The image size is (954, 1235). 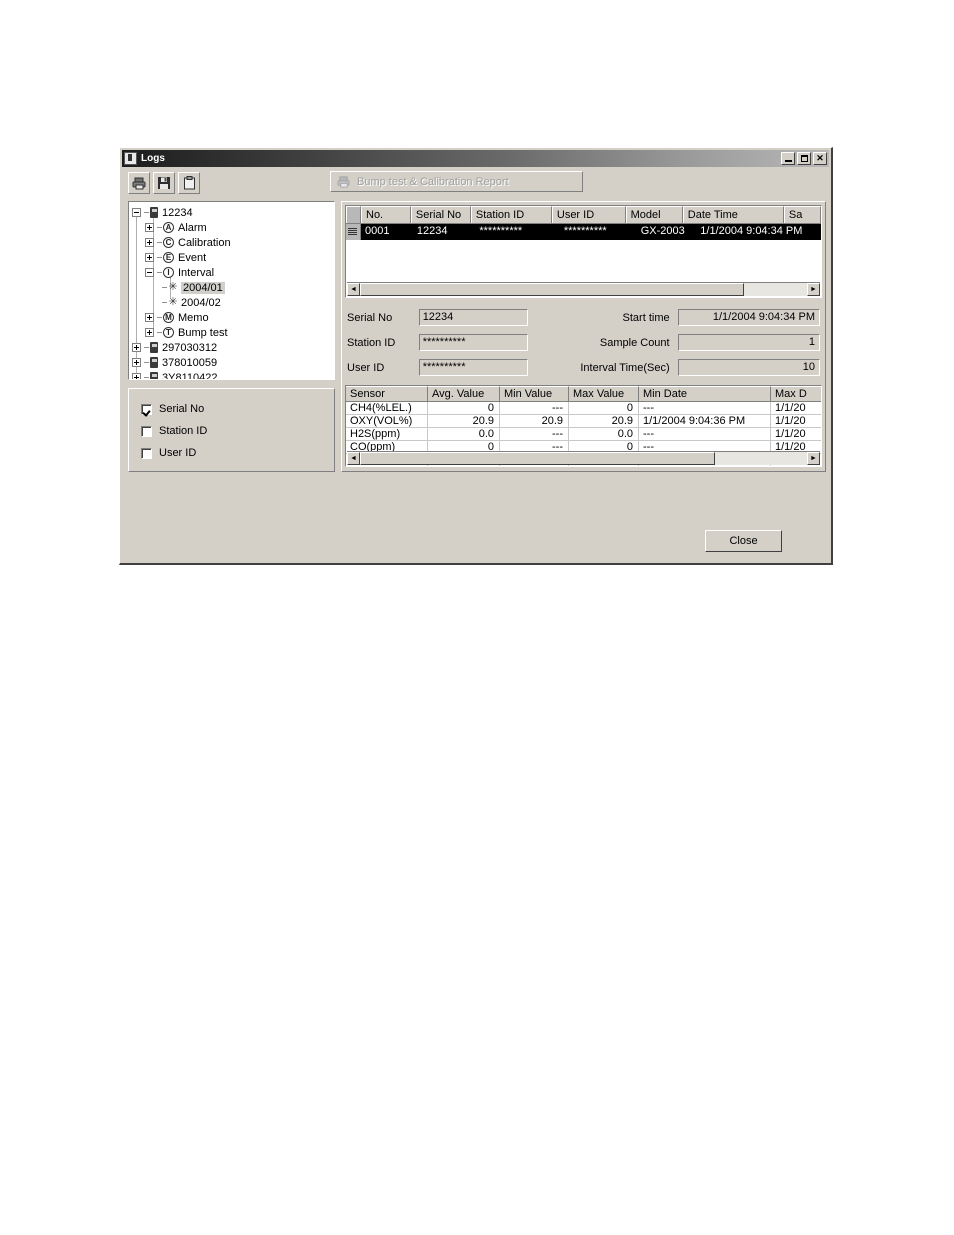 I want to click on close-window-button: ✕, so click(x=820, y=158).